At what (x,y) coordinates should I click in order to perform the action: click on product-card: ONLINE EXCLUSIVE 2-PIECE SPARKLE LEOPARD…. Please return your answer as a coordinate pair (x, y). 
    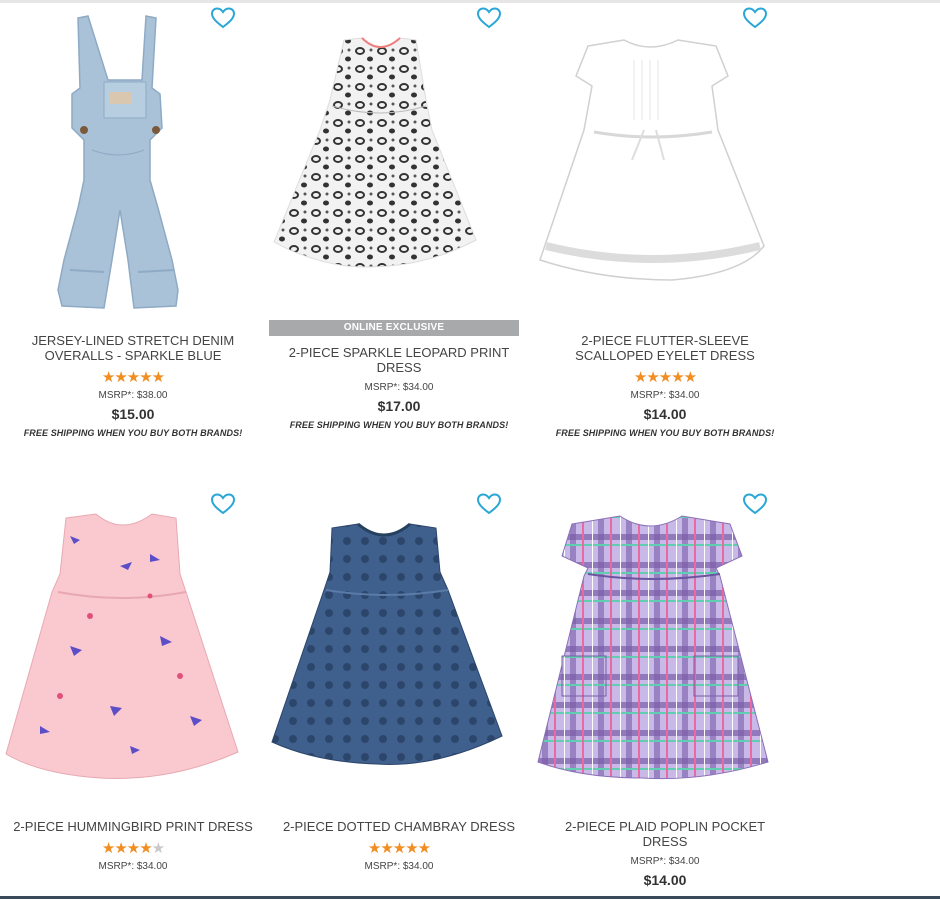
    Looking at the image, I should click on (399, 235).